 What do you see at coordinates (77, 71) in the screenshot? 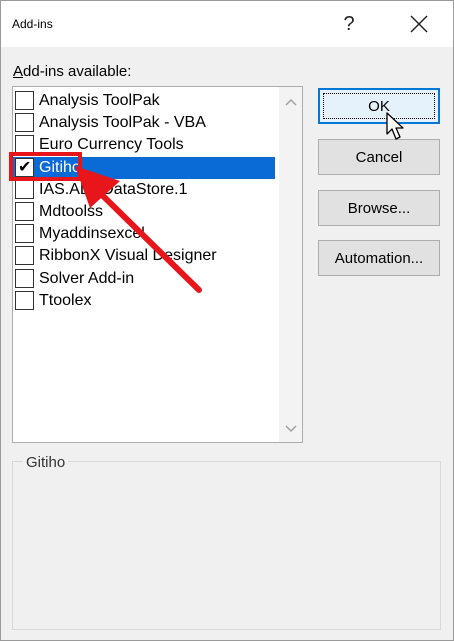
I see `label-text: dd-ins available:` at bounding box center [77, 71].